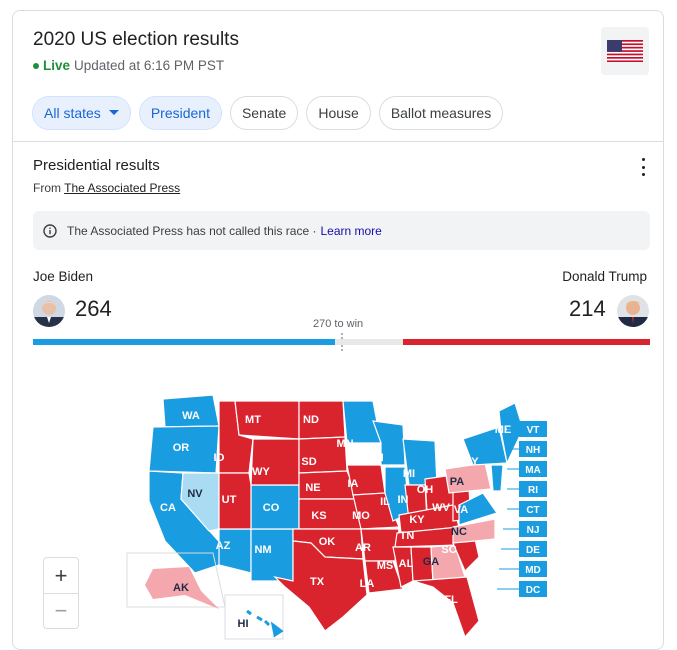  Describe the element at coordinates (264, 113) in the screenshot. I see `chip-senate: Senate` at that location.